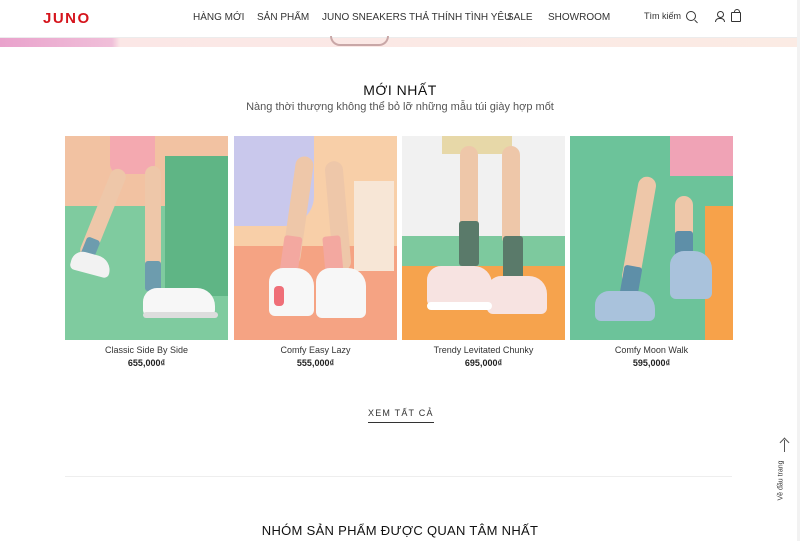  I want to click on user-icon, so click(720, 16).